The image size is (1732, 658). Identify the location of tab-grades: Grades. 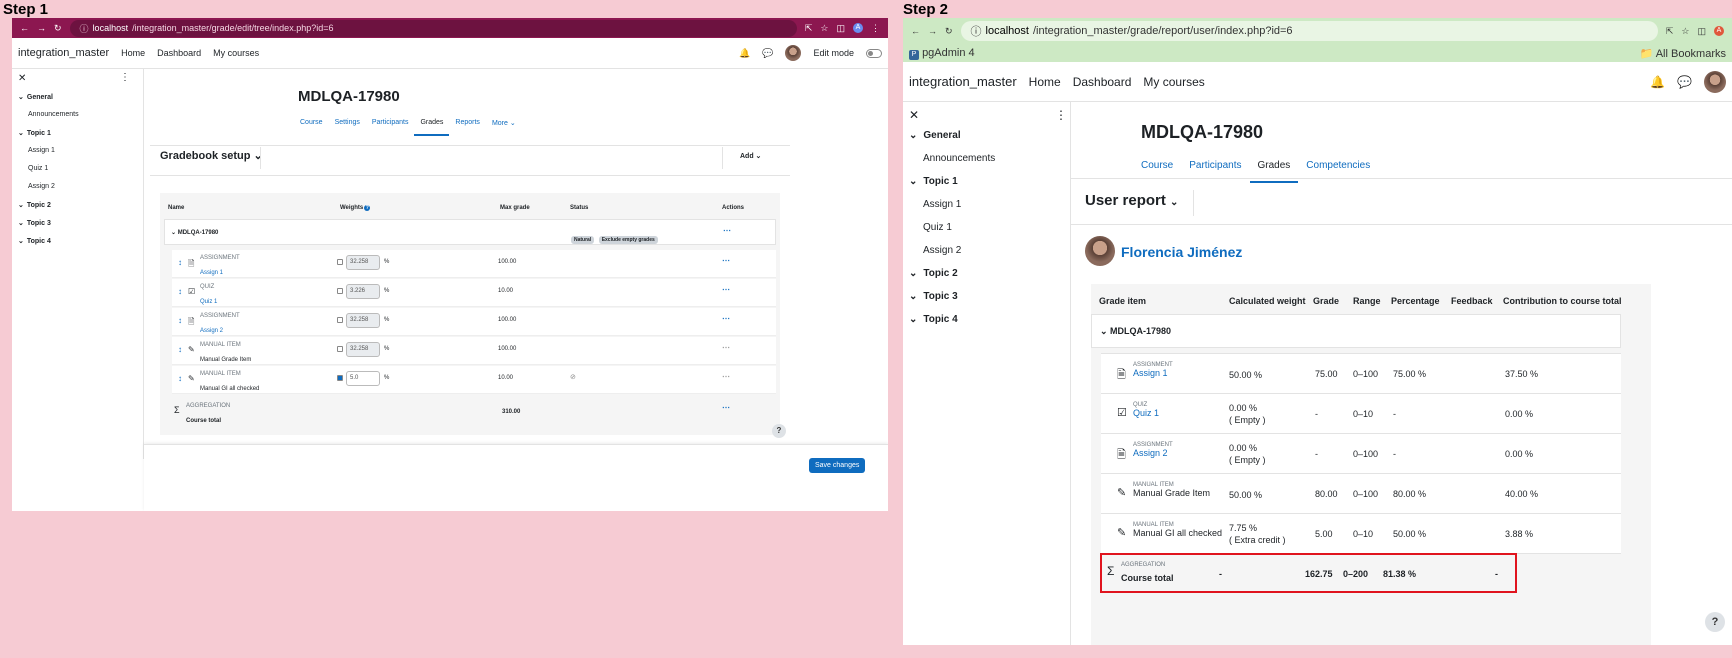
(432, 125).